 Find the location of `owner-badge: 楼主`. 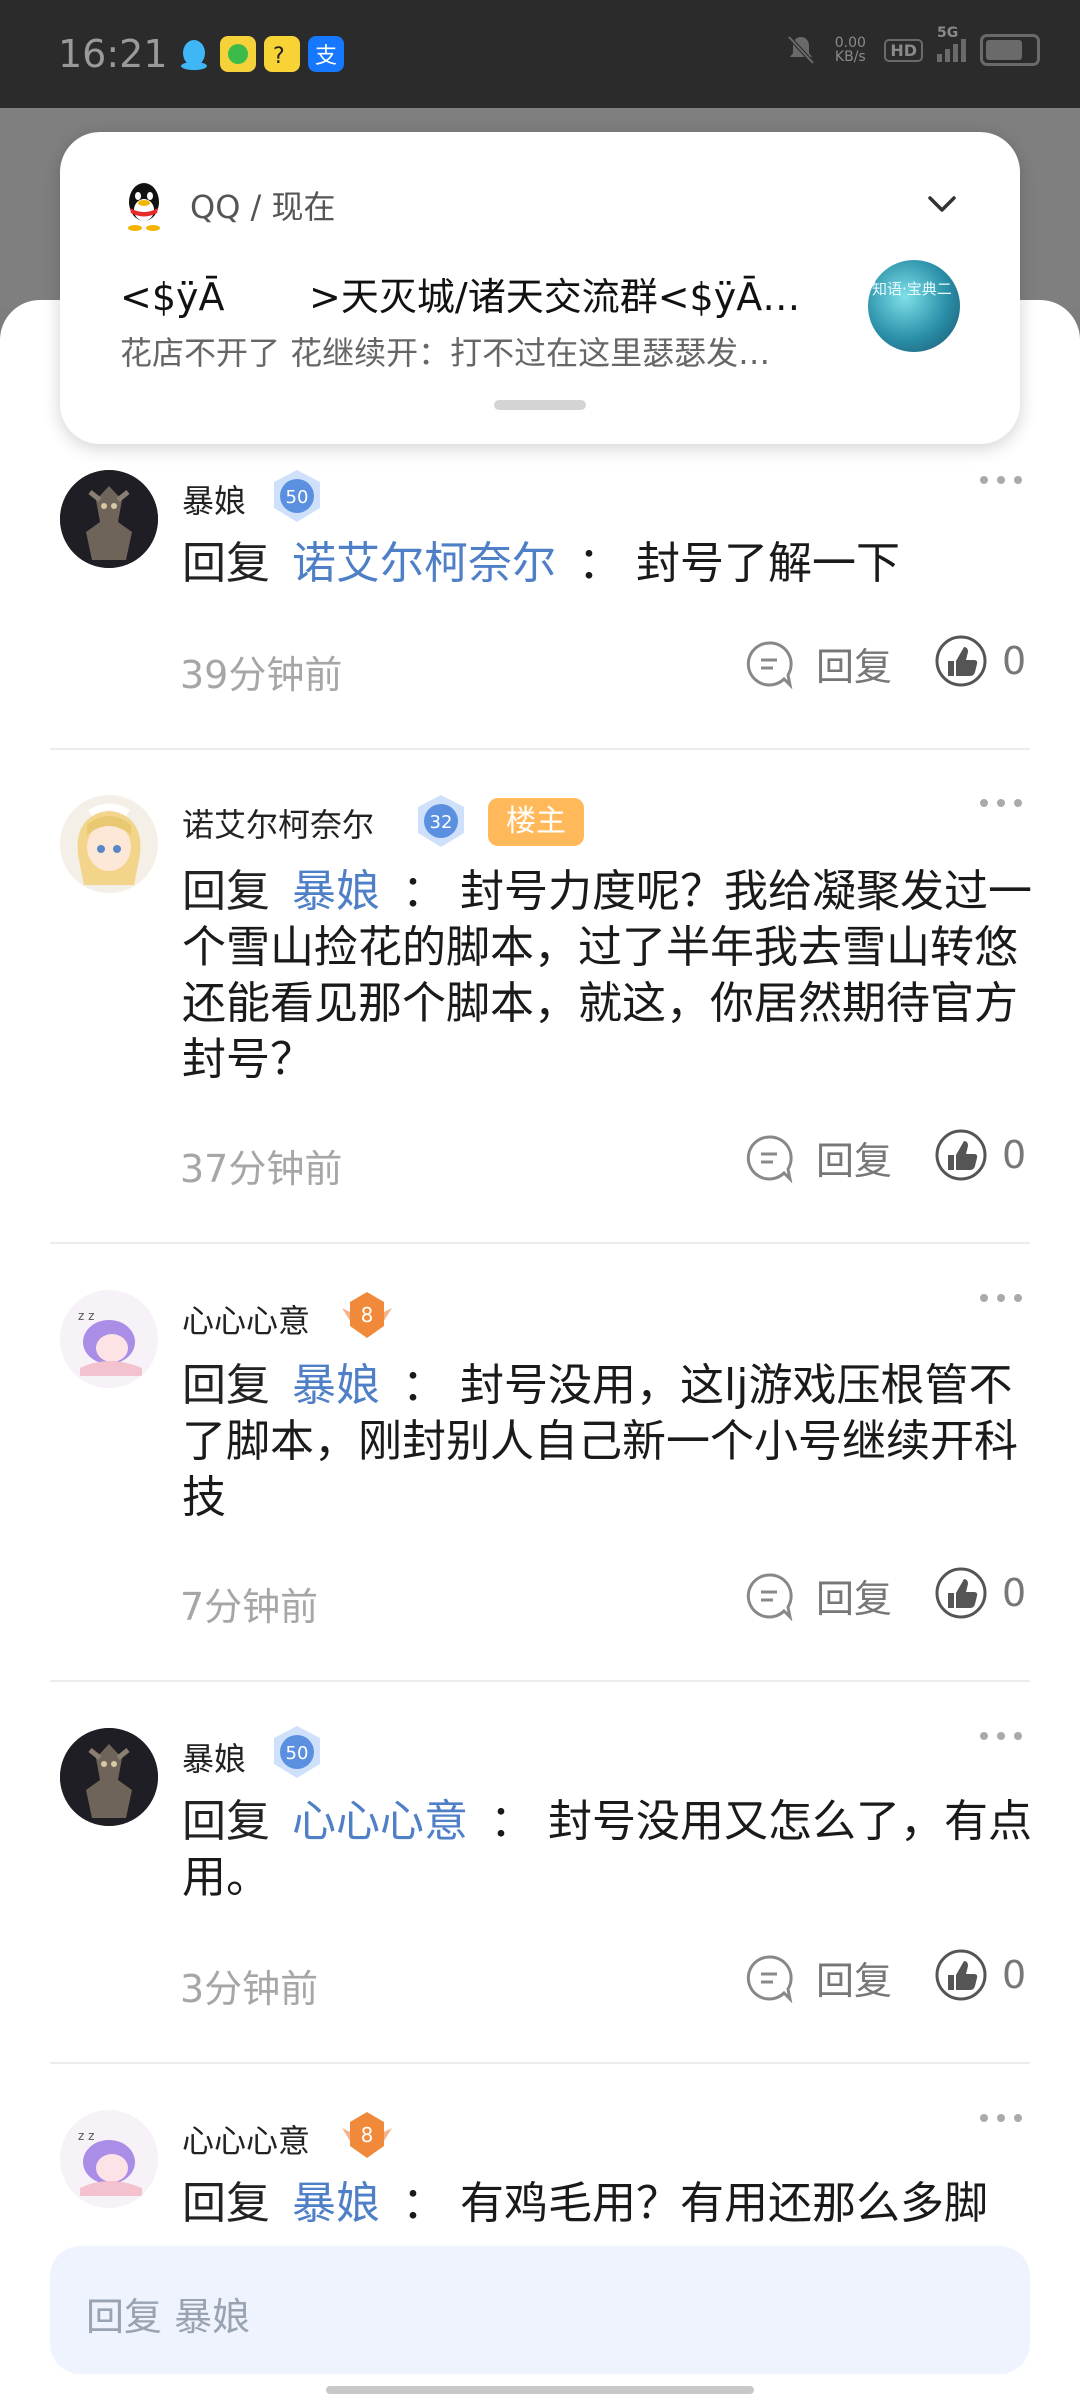

owner-badge: 楼主 is located at coordinates (536, 822).